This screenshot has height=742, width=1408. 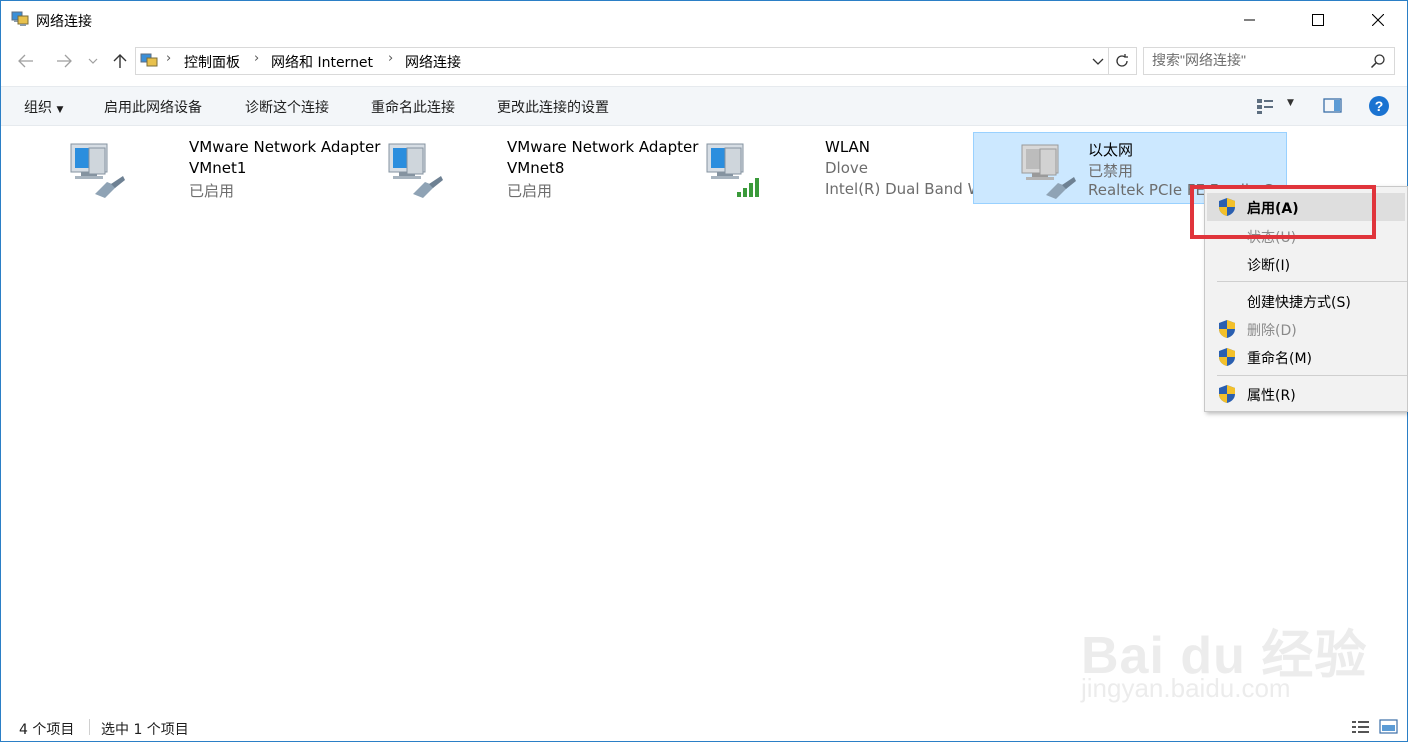 What do you see at coordinates (1108, 61) in the screenshot?
I see `address-divider` at bounding box center [1108, 61].